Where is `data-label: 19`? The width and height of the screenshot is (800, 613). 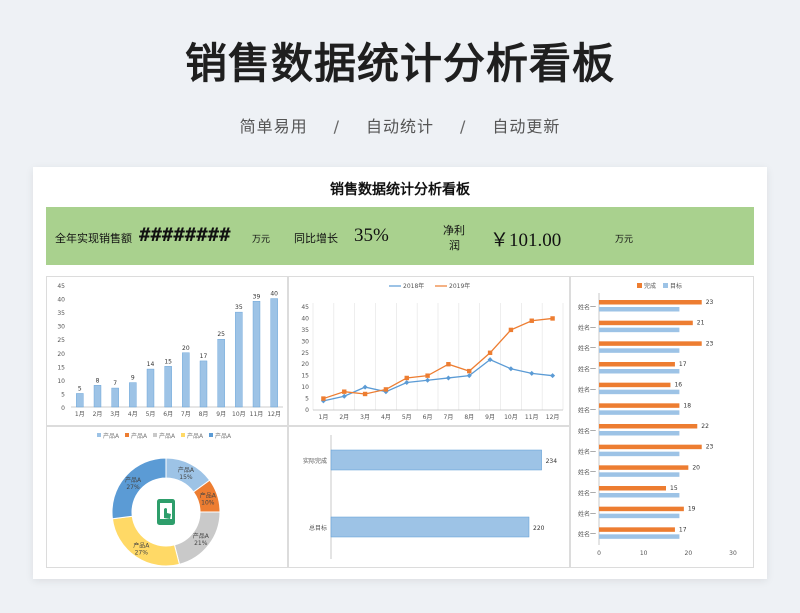 data-label: 19 is located at coordinates (692, 509).